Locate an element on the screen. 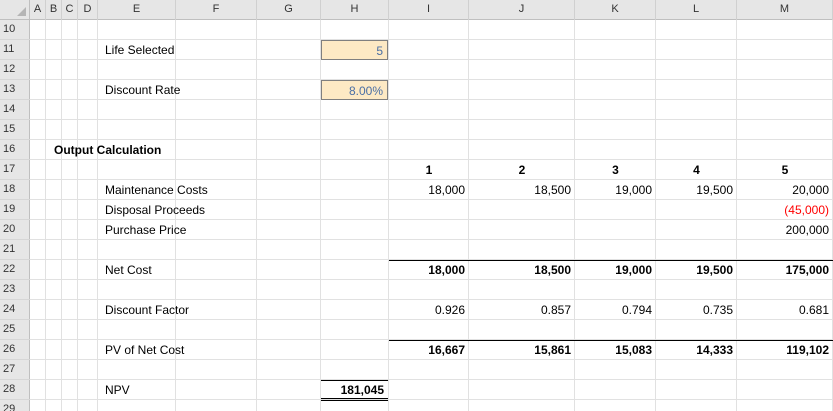 The width and height of the screenshot is (833, 411). pv-net-cost-value: 15,083 is located at coordinates (615, 350).